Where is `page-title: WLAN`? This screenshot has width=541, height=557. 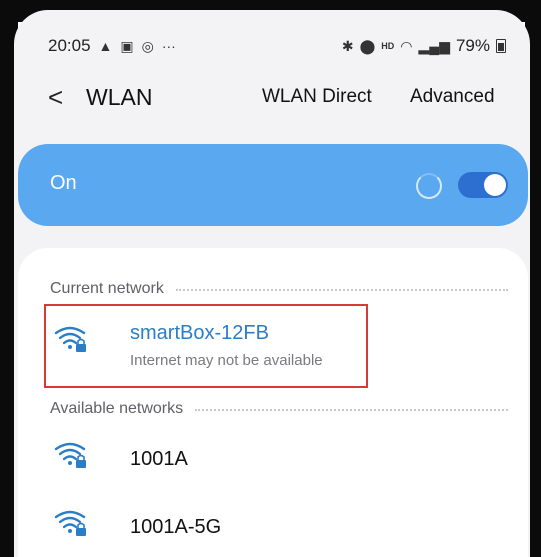
page-title: WLAN is located at coordinates (119, 97).